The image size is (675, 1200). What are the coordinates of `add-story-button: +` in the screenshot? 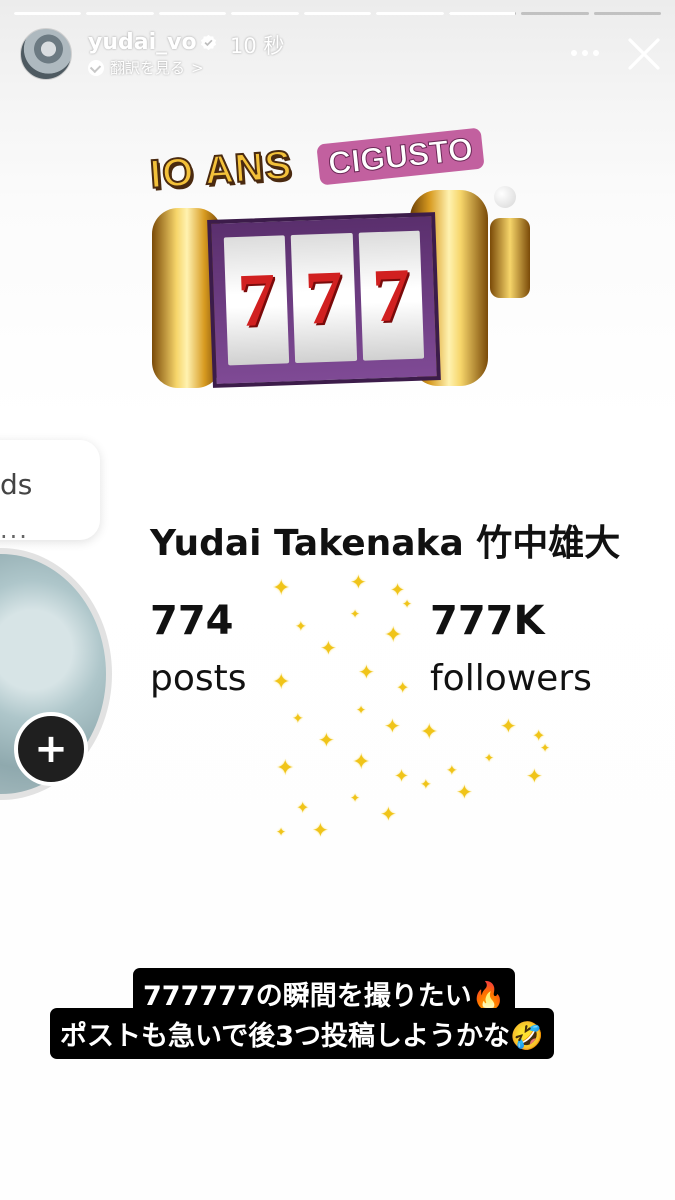 It's located at (51, 749).